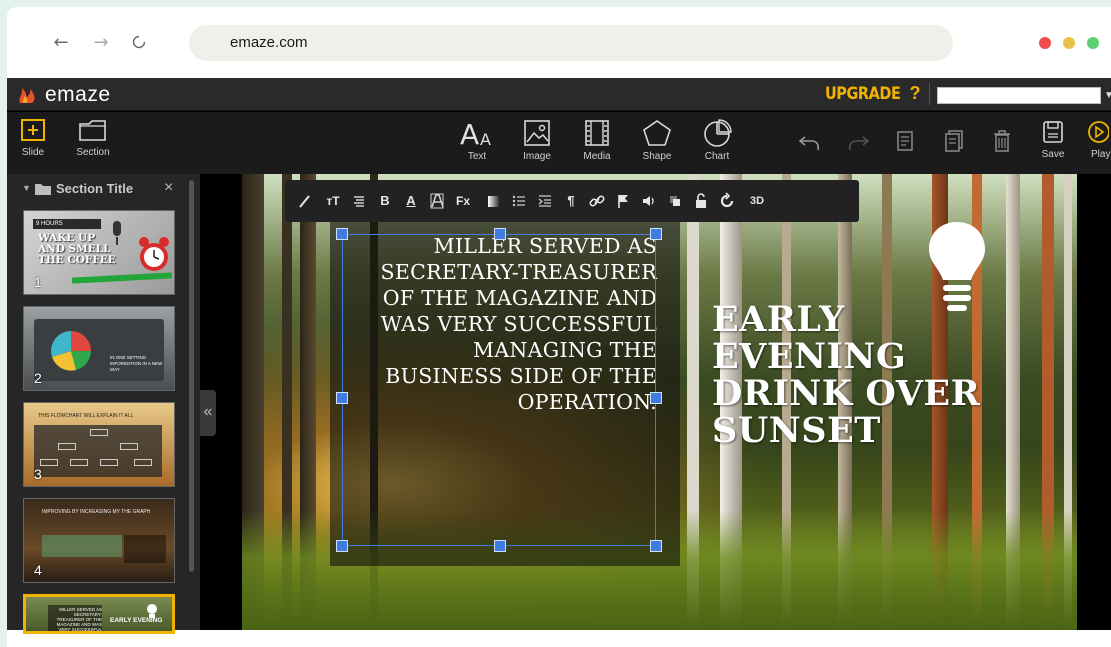  Describe the element at coordinates (78, 94) in the screenshot. I see `logo-text: emaze` at that location.